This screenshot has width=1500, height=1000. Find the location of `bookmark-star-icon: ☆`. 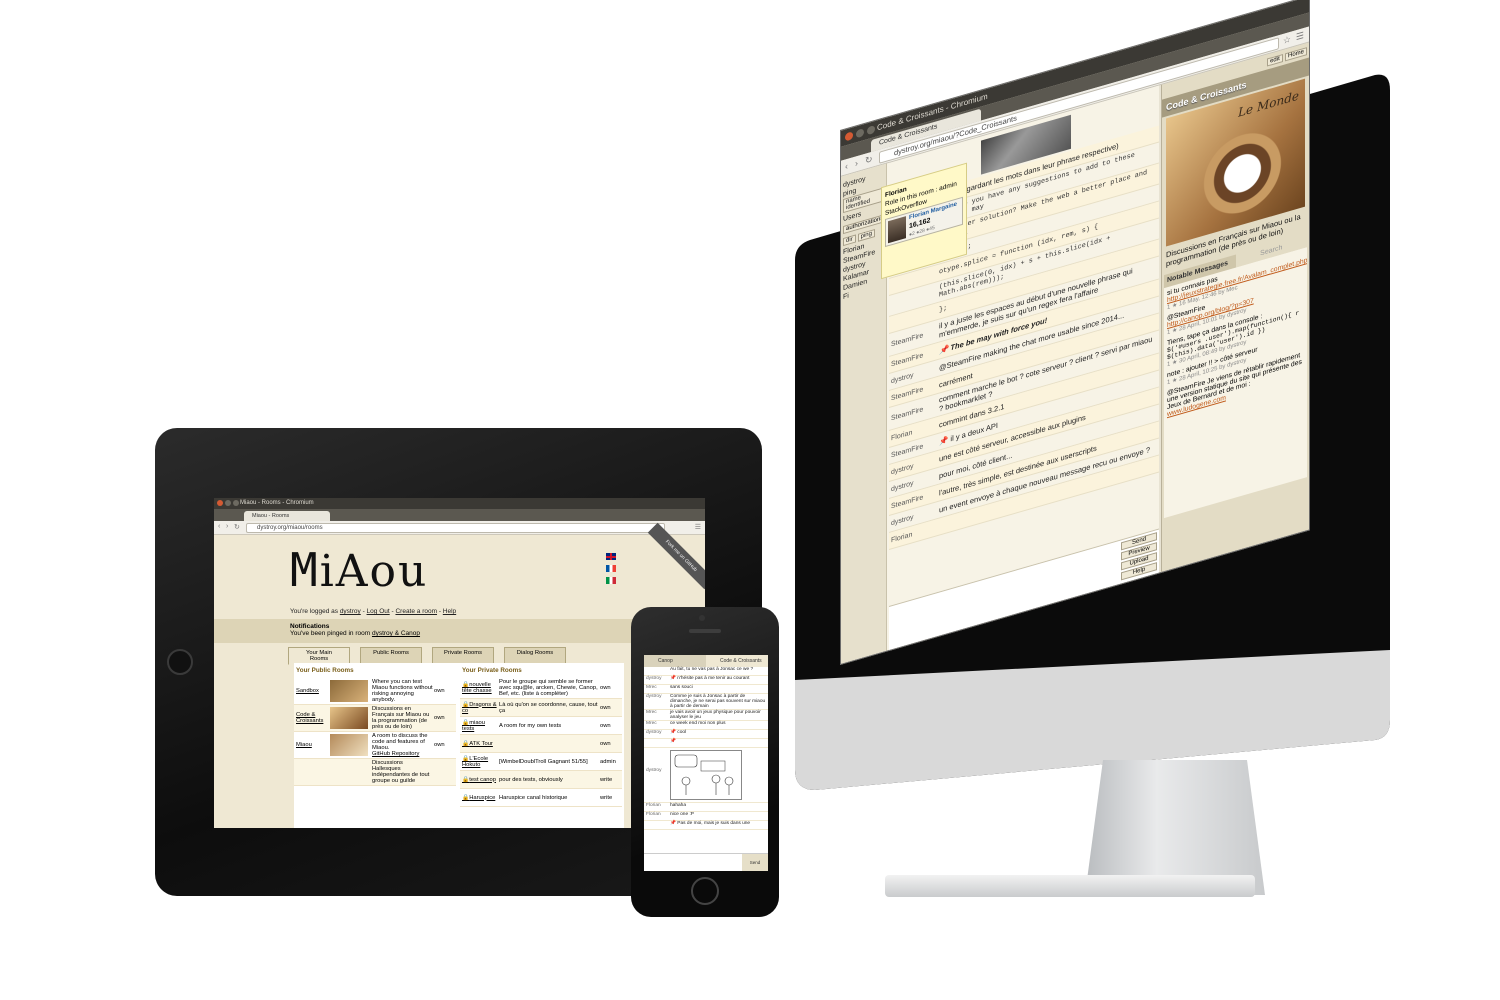

bookmark-star-icon: ☆ is located at coordinates (1287, 40).